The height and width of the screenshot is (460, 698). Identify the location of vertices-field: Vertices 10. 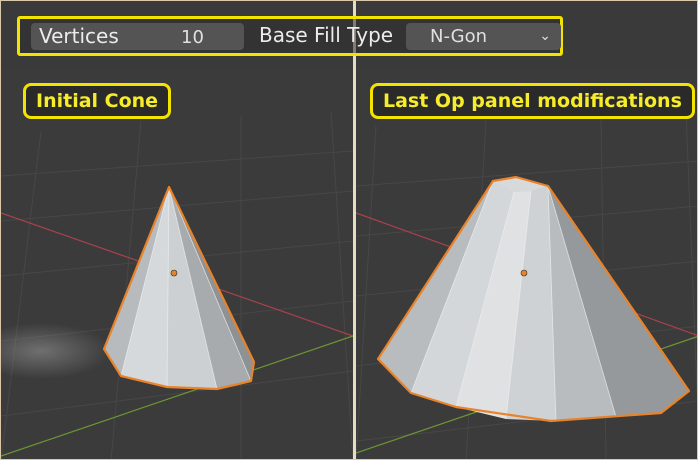
(137, 36).